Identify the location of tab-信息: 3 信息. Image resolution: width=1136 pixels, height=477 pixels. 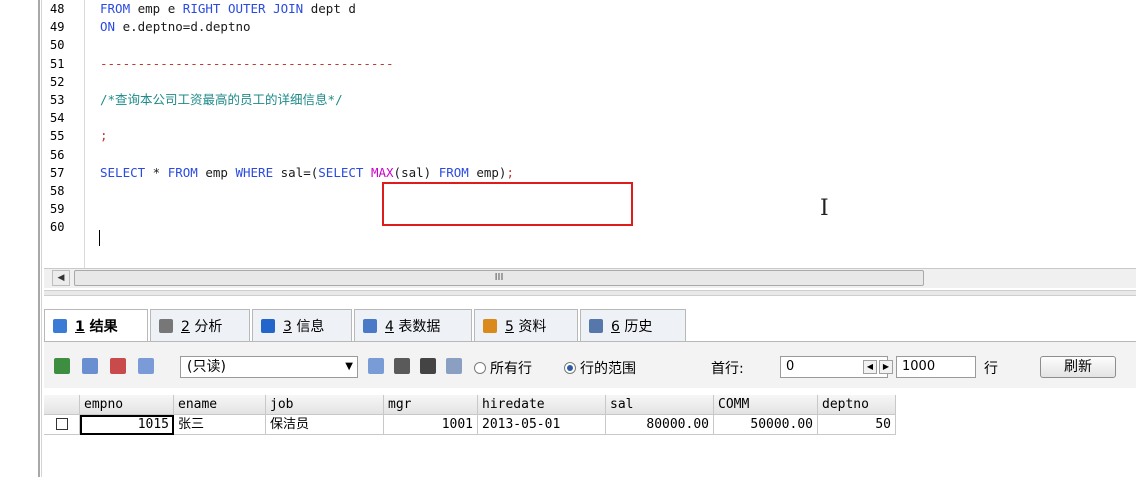
(302, 325).